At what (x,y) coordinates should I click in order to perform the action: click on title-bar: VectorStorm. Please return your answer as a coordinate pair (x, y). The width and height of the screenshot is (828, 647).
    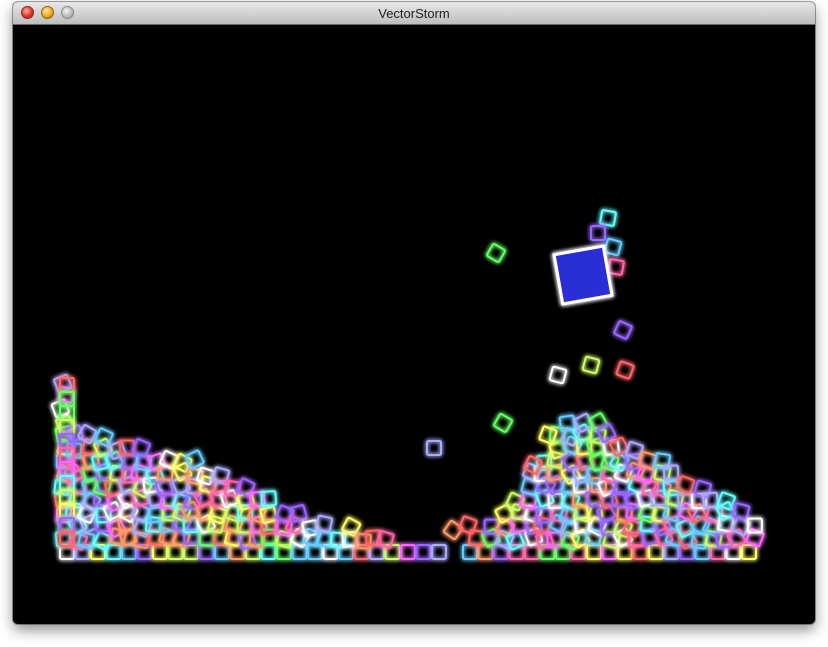
    Looking at the image, I should click on (414, 13).